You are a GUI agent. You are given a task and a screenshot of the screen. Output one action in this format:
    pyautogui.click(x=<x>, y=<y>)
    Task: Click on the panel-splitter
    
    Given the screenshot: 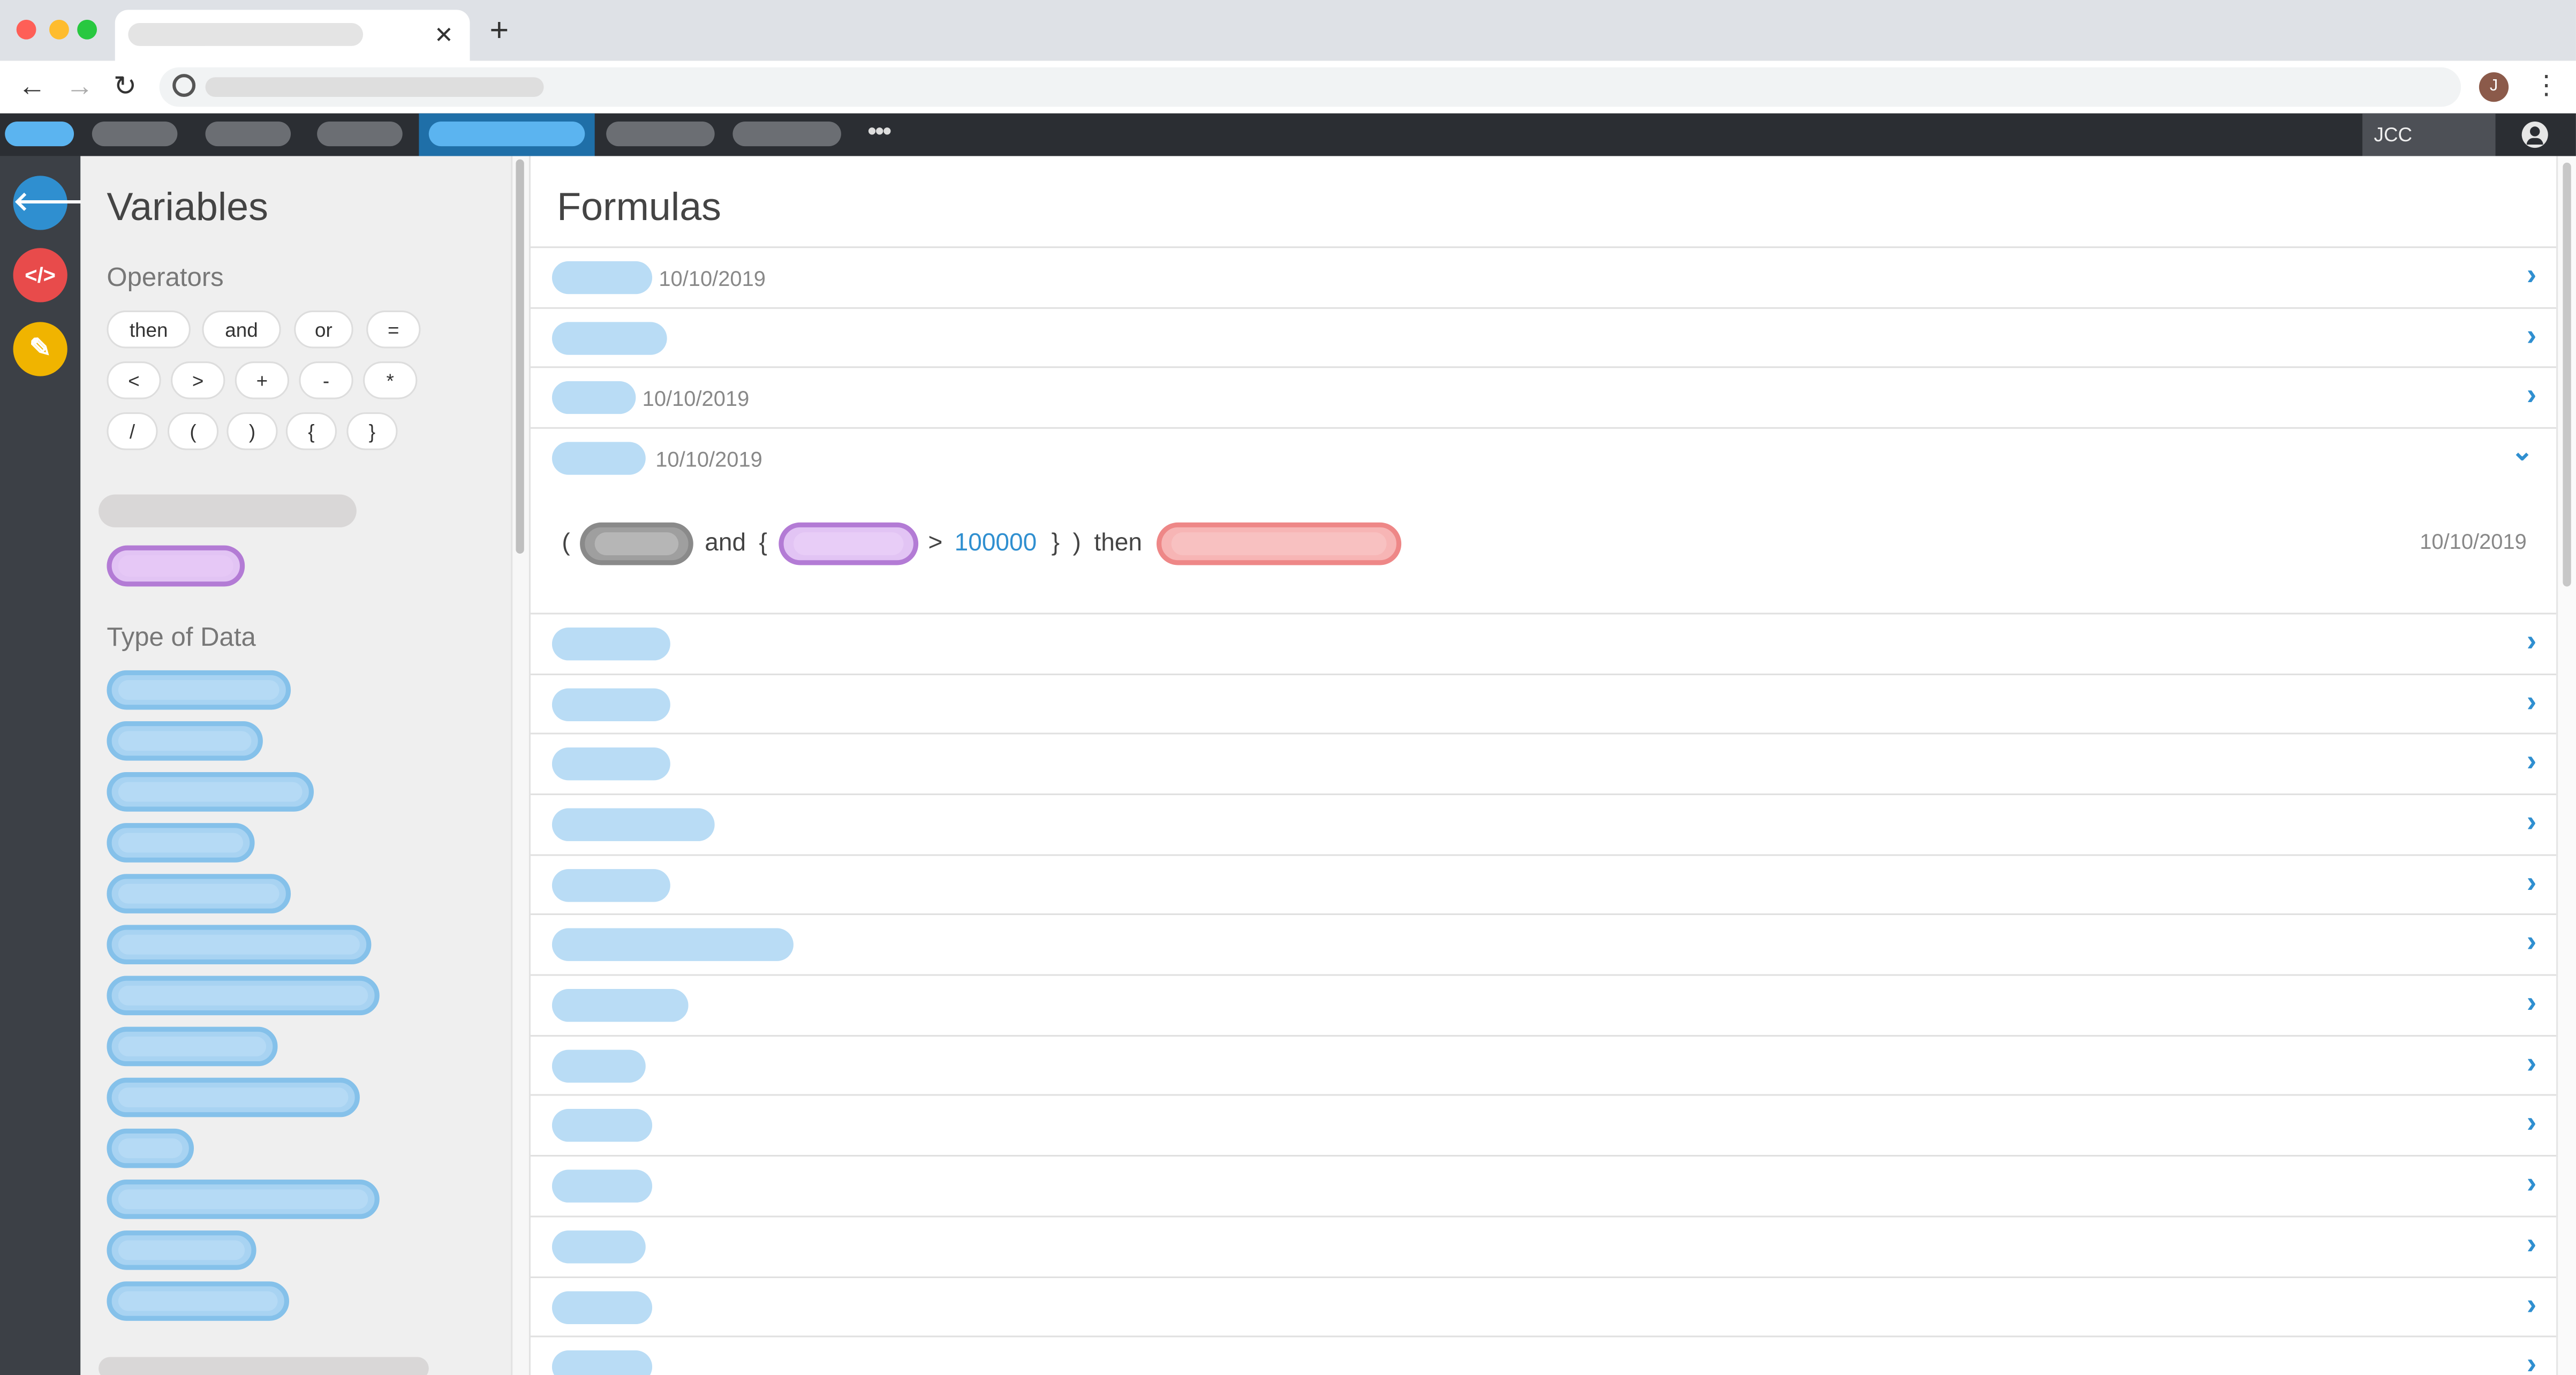 What is the action you would take?
    pyautogui.click(x=521, y=765)
    